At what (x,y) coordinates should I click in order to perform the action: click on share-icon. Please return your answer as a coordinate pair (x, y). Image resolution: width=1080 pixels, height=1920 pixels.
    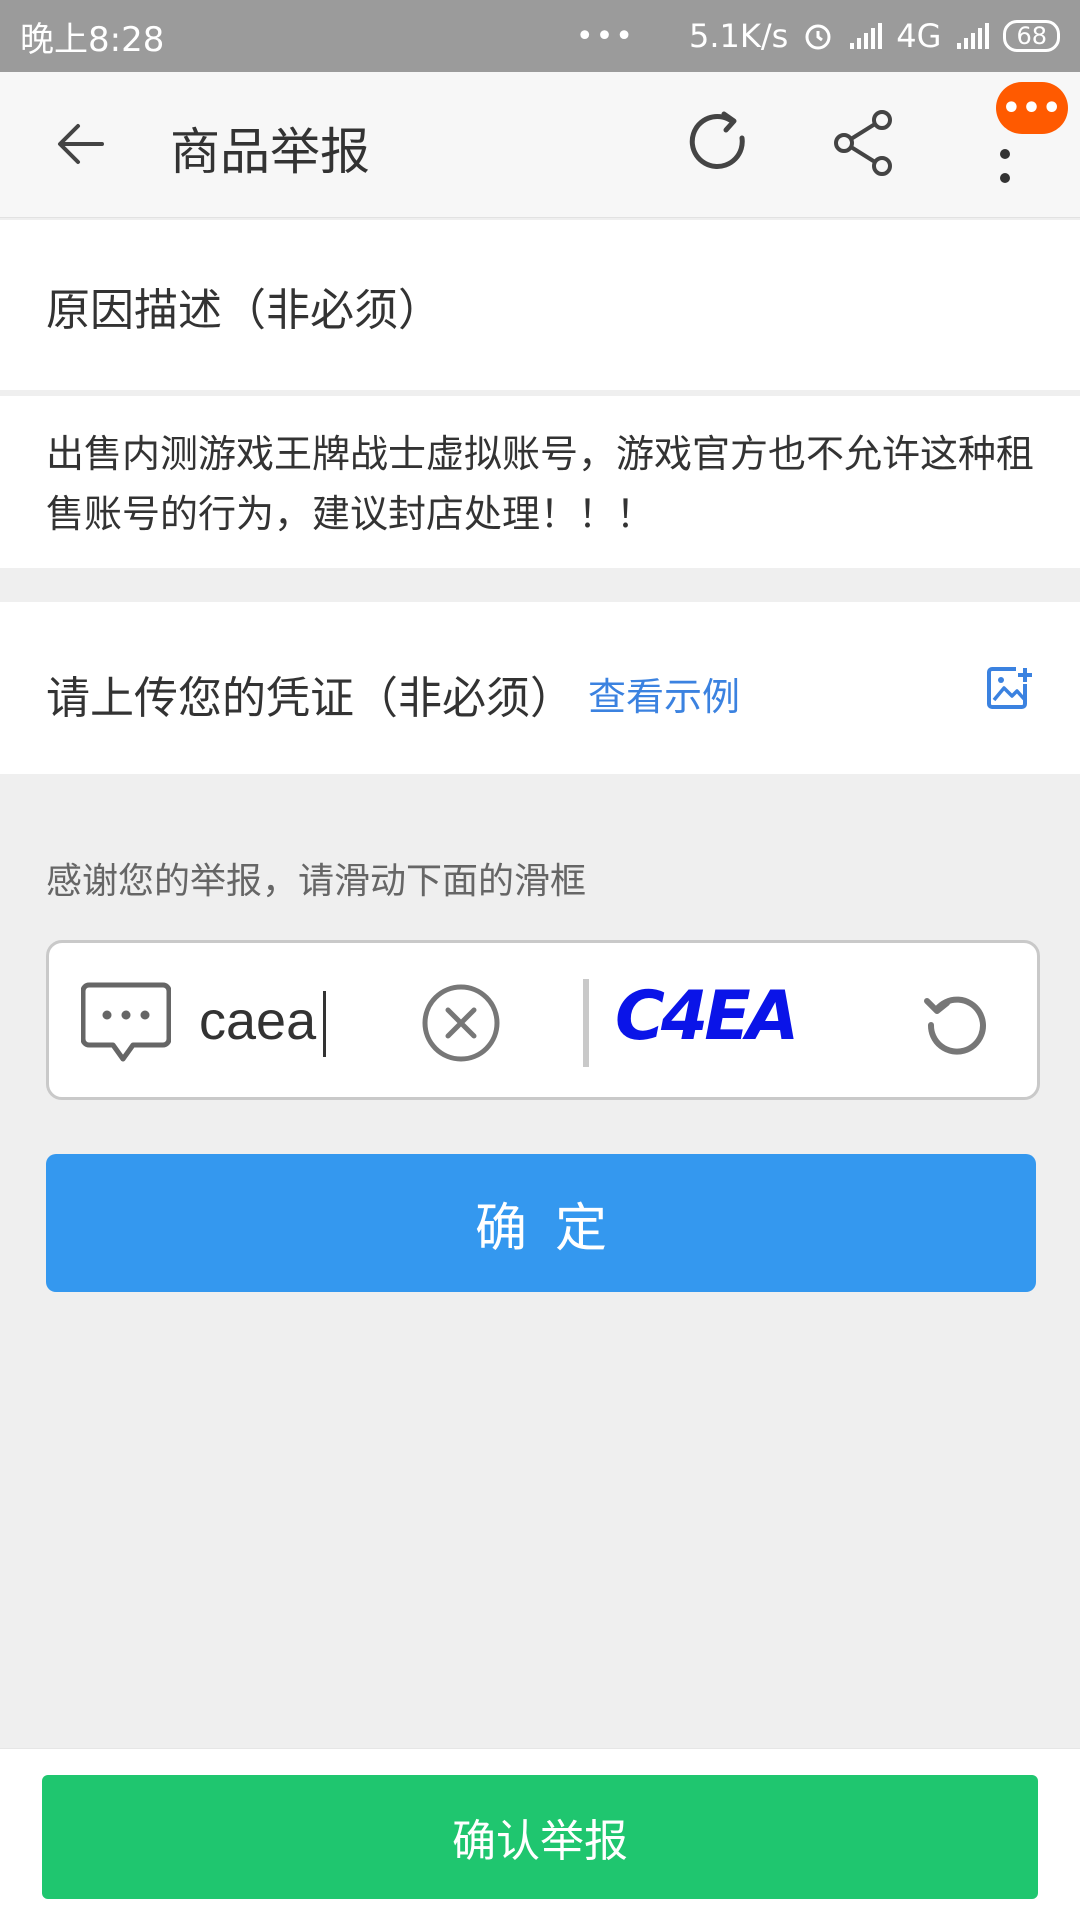
    Looking at the image, I should click on (865, 143).